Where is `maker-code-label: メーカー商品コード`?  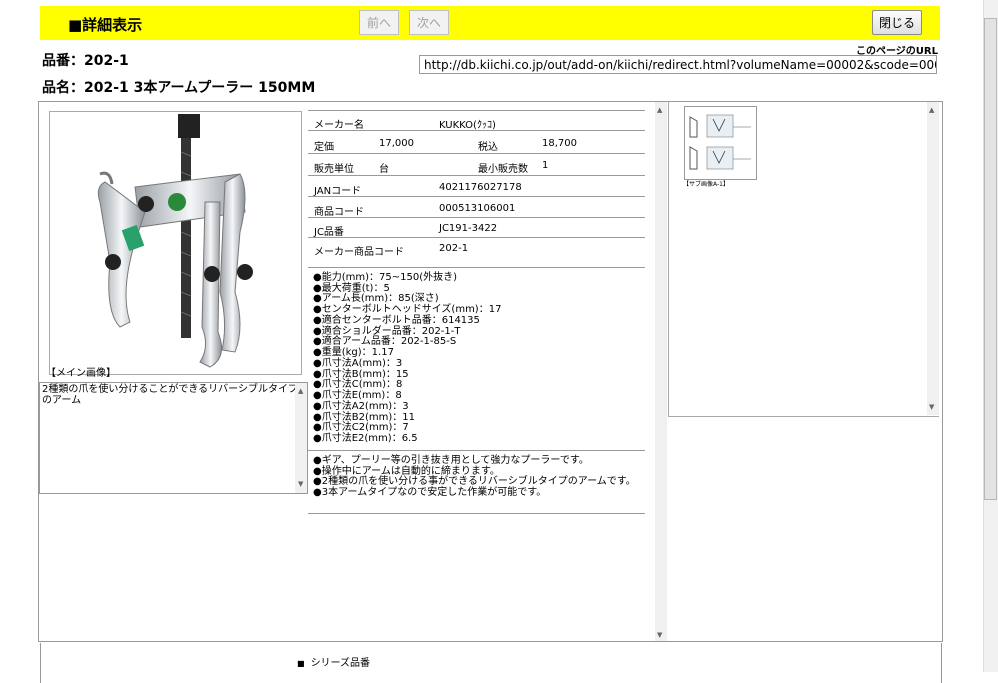 maker-code-label: メーカー商品コード is located at coordinates (359, 252).